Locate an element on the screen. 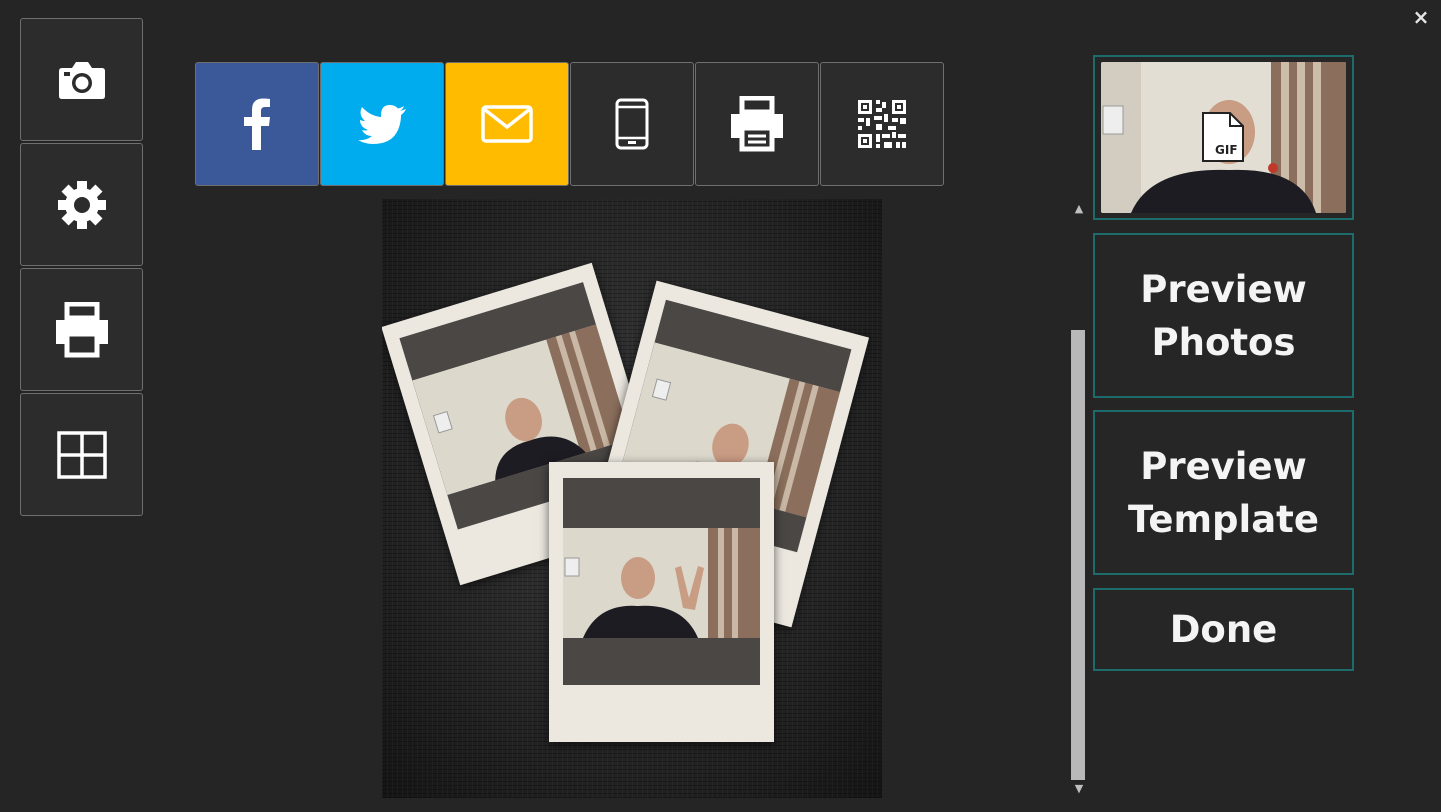 This screenshot has width=1441, height=812. preview-photos-label-line1: Preview is located at coordinates (1223, 289).